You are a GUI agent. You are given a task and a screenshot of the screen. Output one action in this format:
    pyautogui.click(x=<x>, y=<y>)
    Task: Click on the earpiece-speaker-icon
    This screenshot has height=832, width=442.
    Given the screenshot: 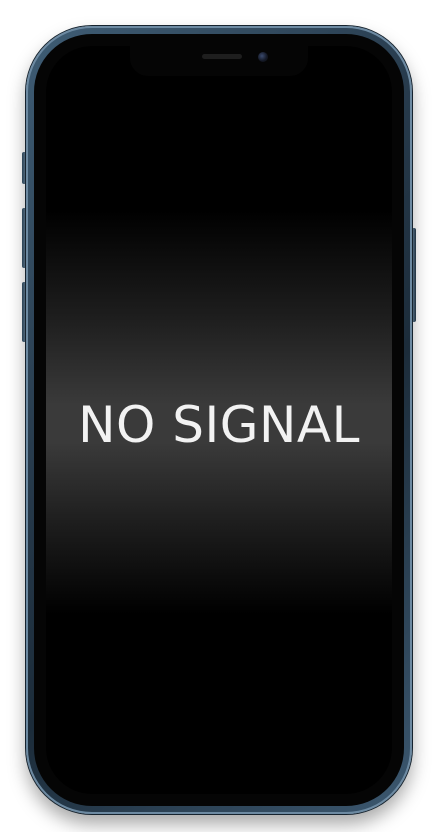 What is the action you would take?
    pyautogui.click(x=222, y=56)
    